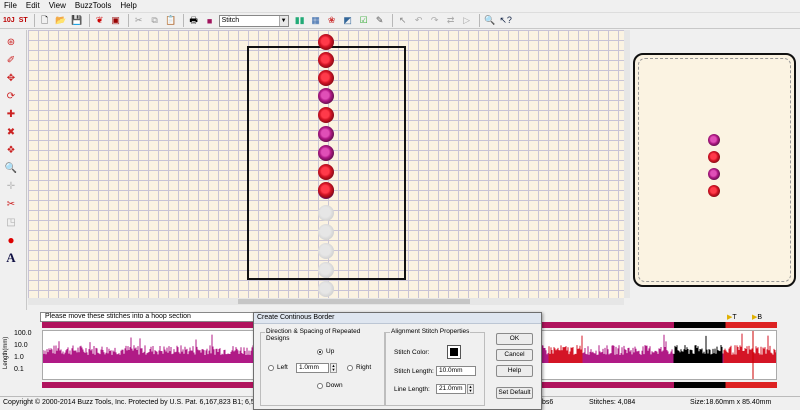 Image resolution: width=800 pixels, height=410 pixels. I want to click on menu-file: File, so click(11, 6).